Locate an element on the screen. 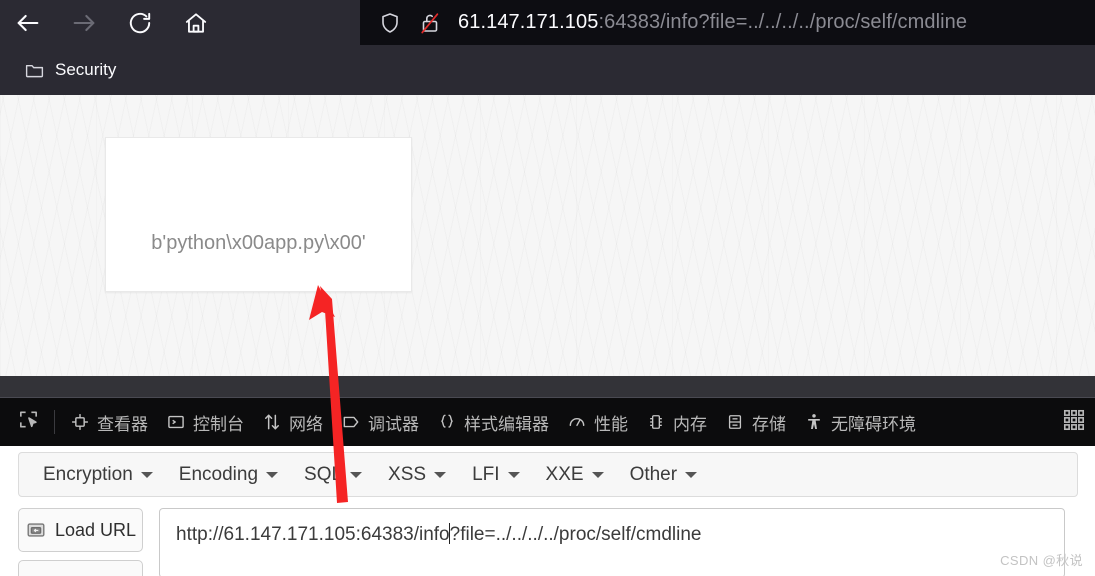  devtools-tab-label: 内存 is located at coordinates (690, 424).